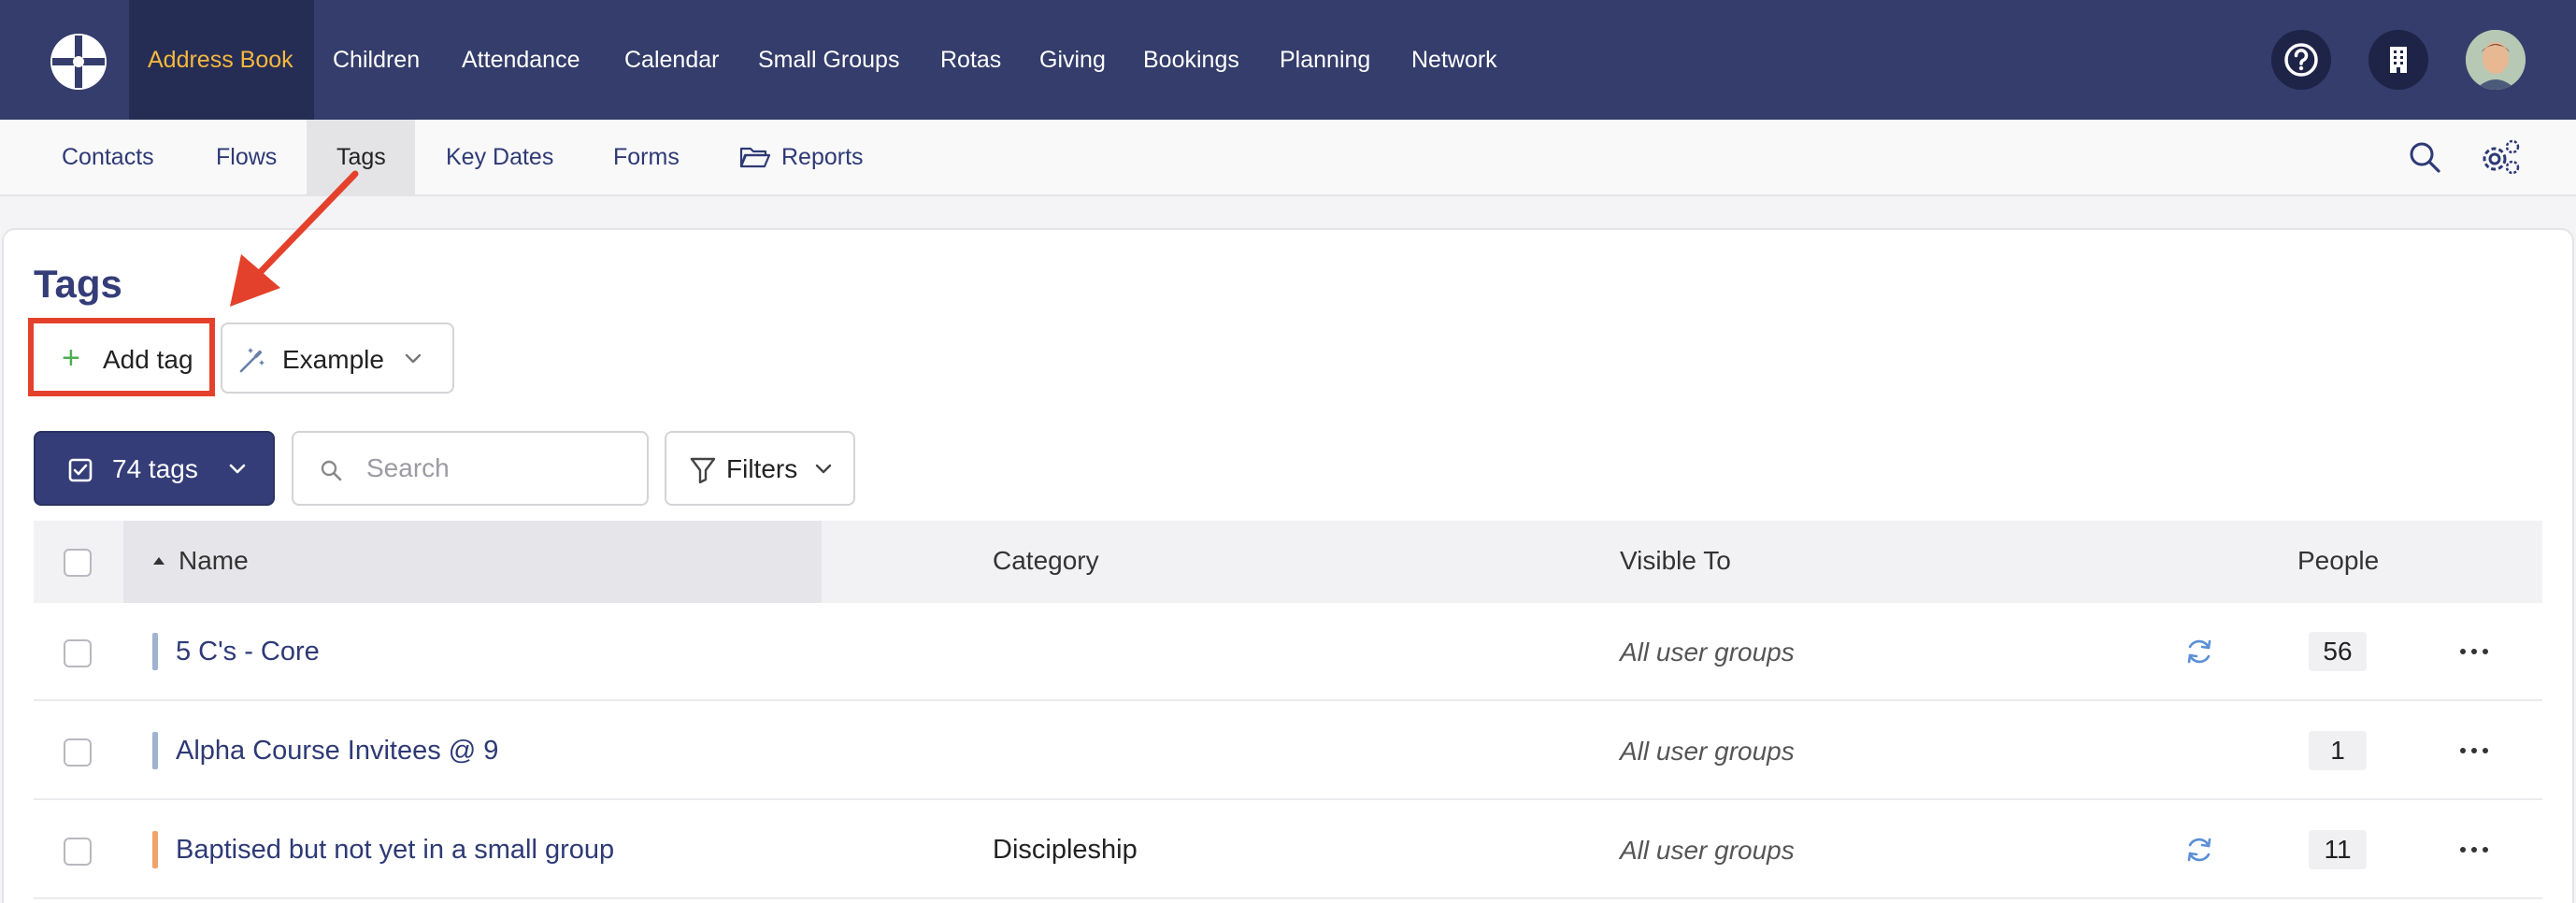 This screenshot has width=2576, height=903. I want to click on folder-open-icon, so click(755, 157).